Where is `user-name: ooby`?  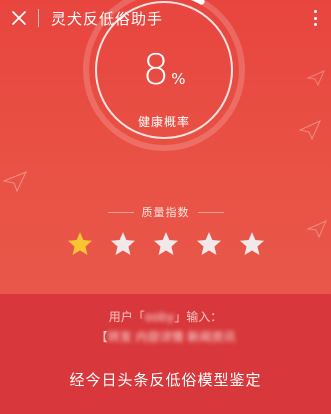 user-name: ooby is located at coordinates (159, 317).